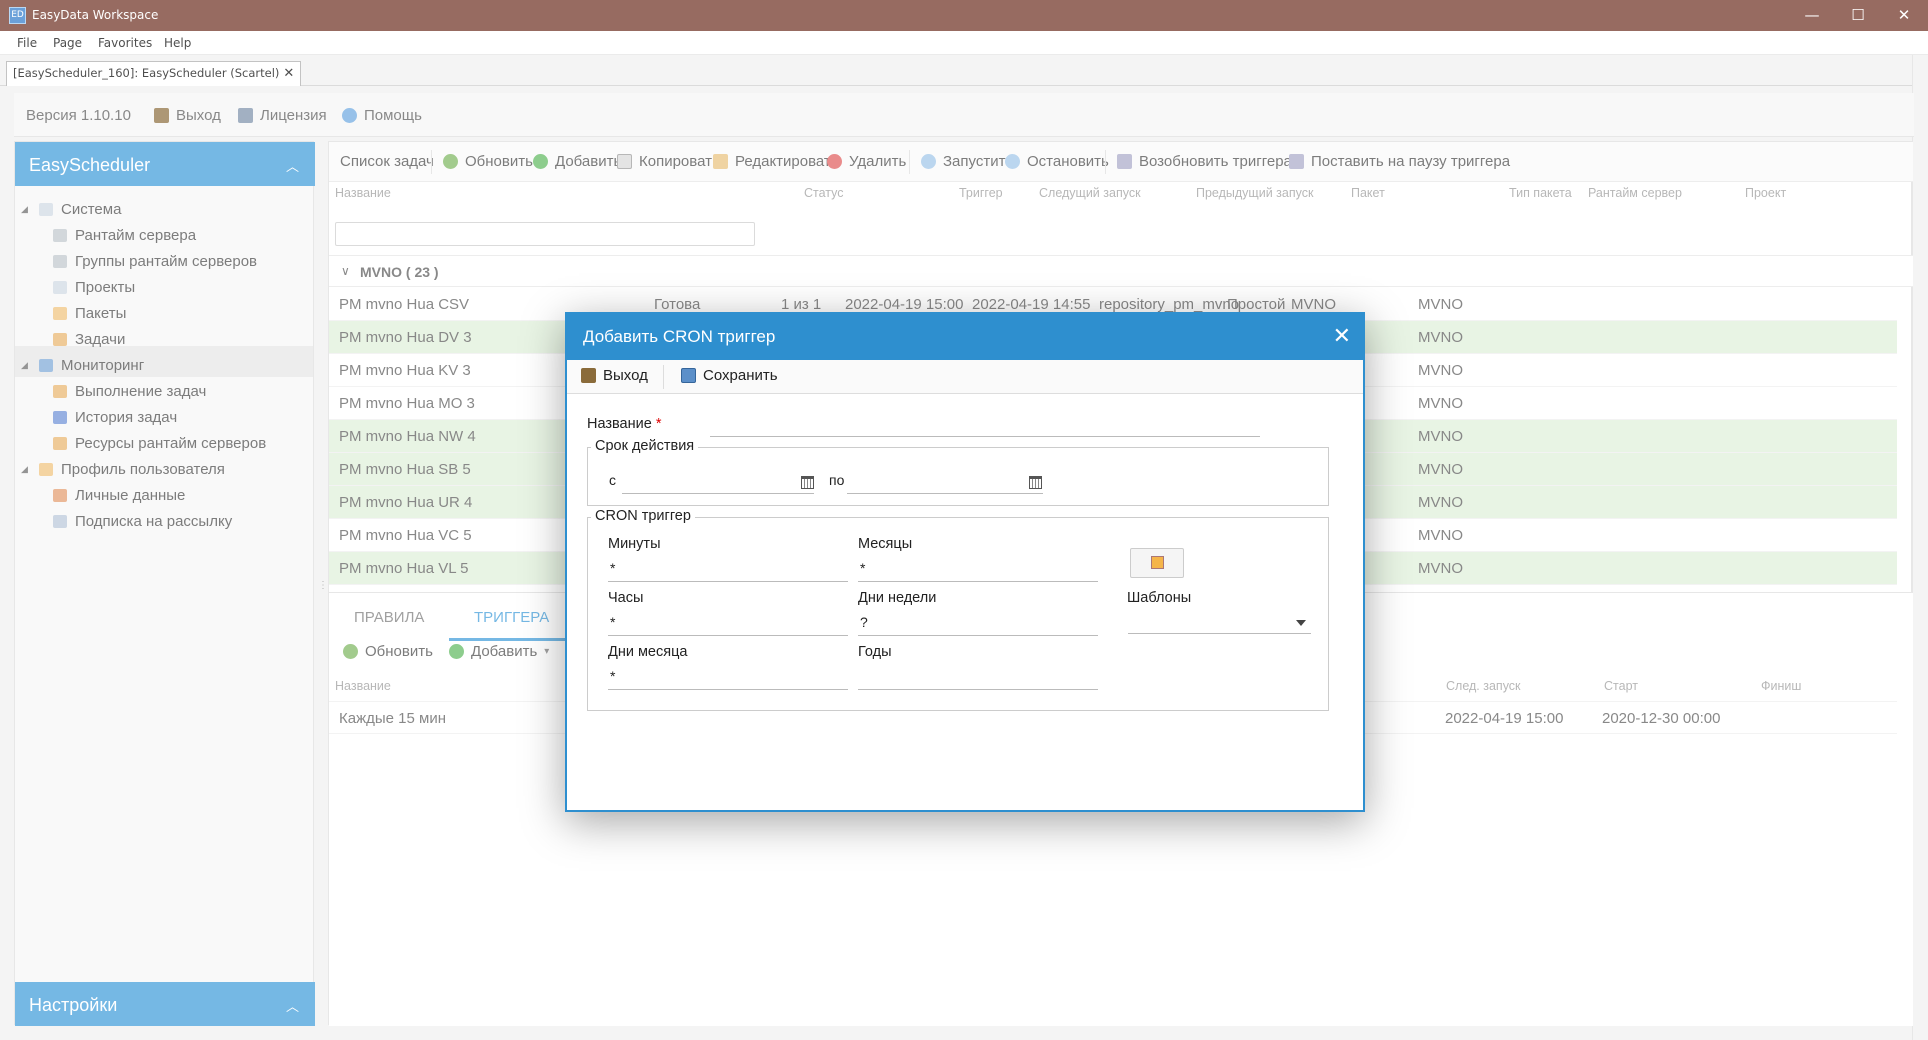 The width and height of the screenshot is (1928, 1040). What do you see at coordinates (864, 622) in the screenshot?
I see `weekdays-value: ?` at bounding box center [864, 622].